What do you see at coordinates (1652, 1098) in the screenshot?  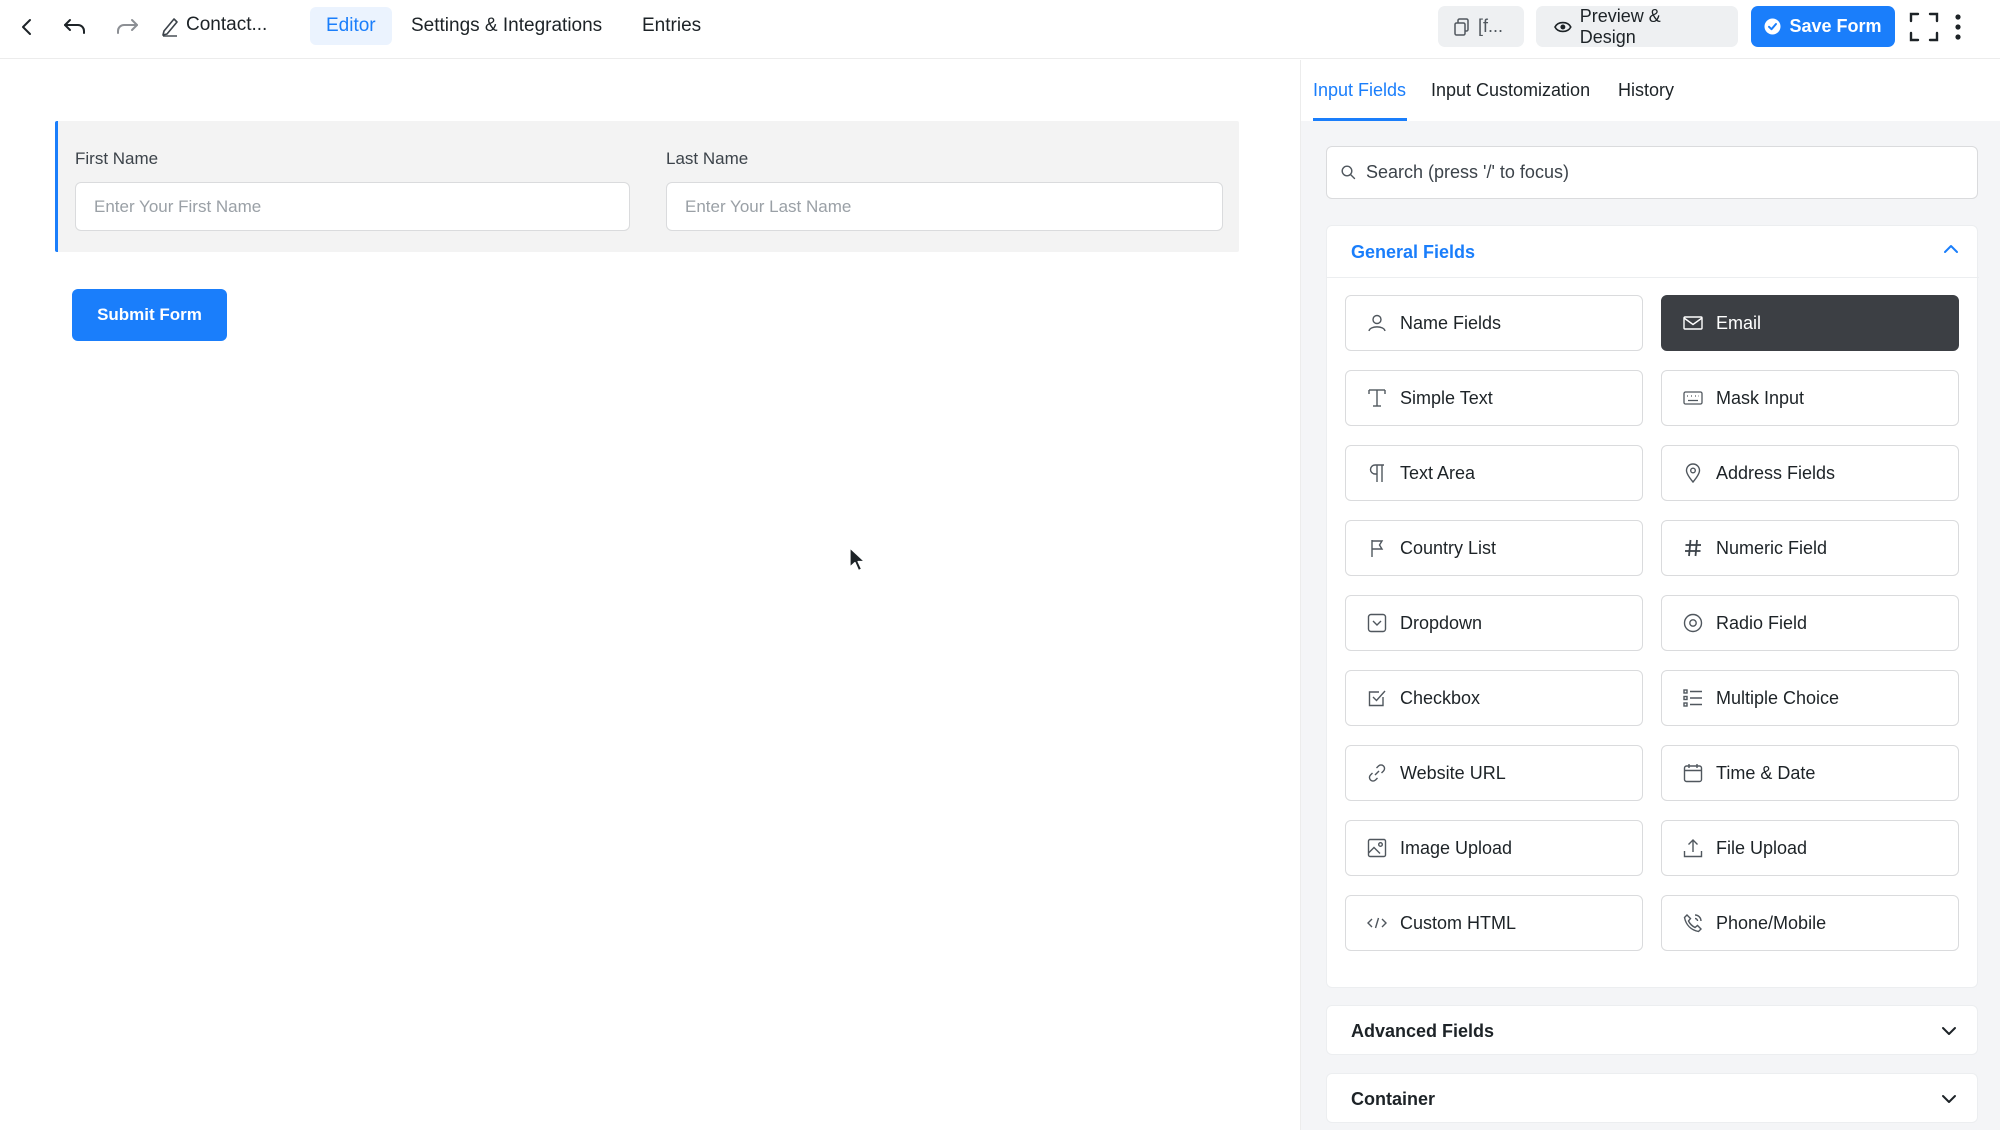 I see `container-section: Container` at bounding box center [1652, 1098].